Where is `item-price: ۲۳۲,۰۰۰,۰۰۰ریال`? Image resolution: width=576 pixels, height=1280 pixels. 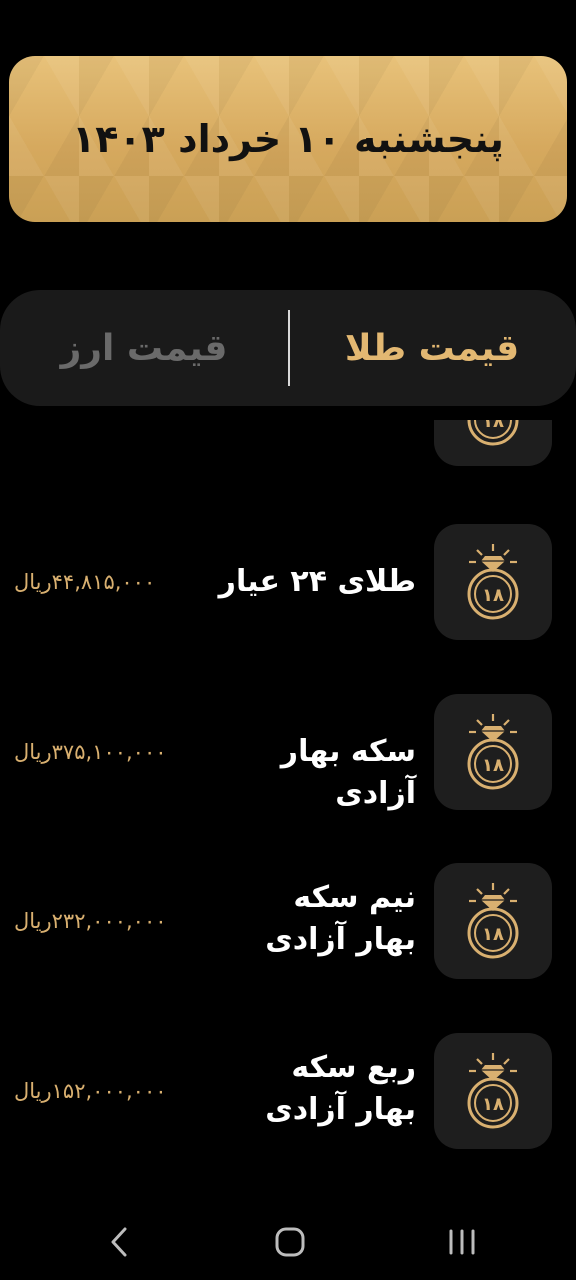 item-price: ۲۳۲,۰۰۰,۰۰۰ریال is located at coordinates (90, 921).